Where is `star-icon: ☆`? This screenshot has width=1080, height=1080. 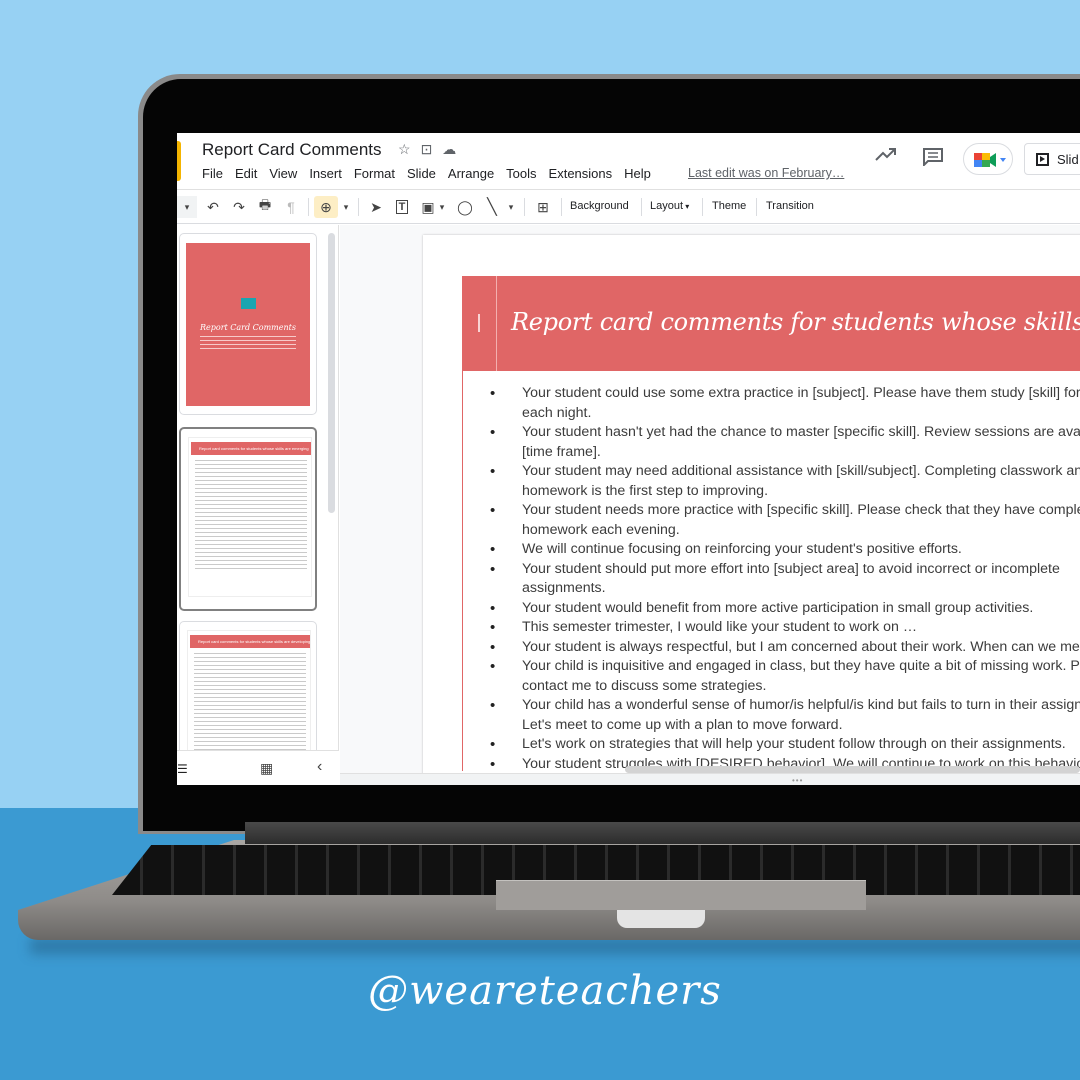
star-icon: ☆ is located at coordinates (404, 149).